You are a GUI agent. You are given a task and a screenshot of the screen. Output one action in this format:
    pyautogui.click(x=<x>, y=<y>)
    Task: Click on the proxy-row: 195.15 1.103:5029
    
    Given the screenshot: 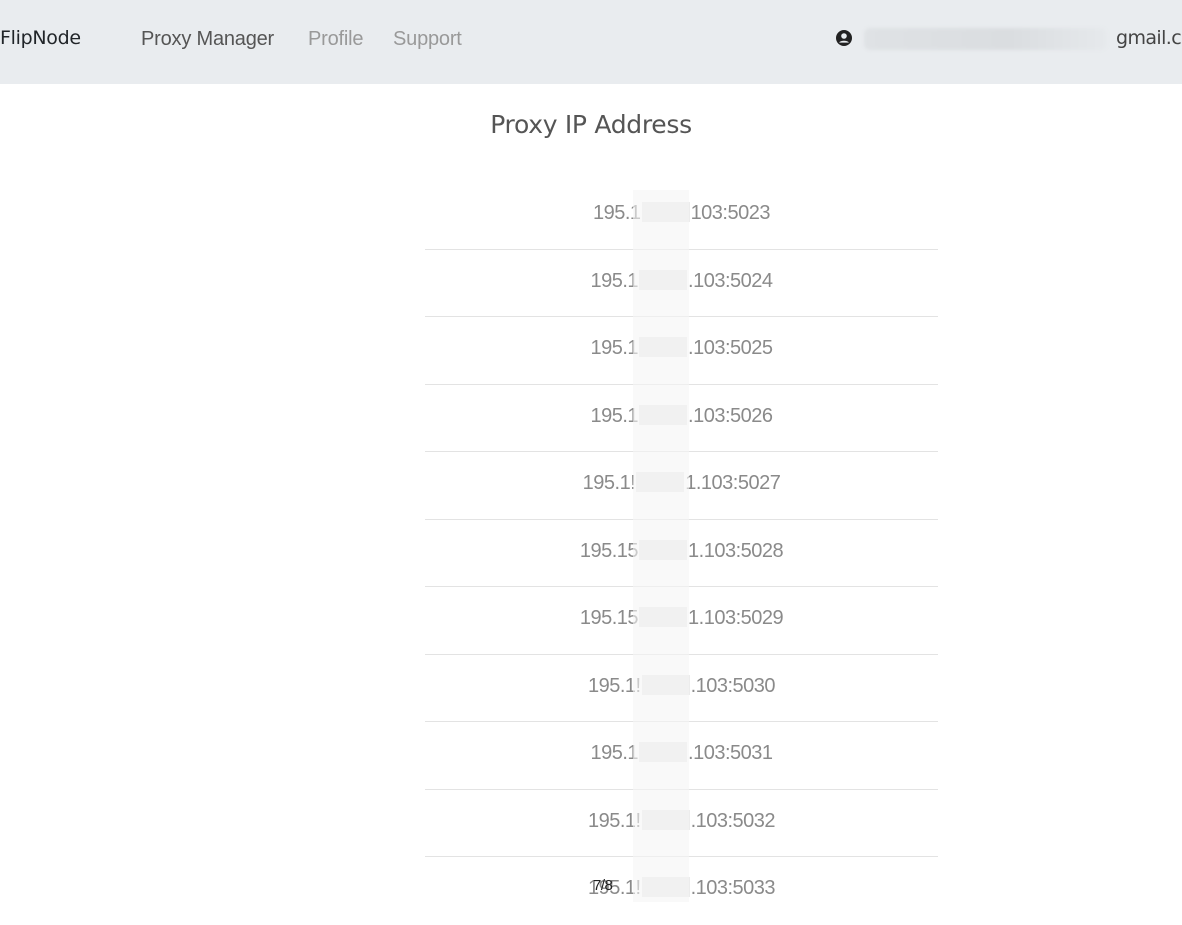 What is the action you would take?
    pyautogui.click(x=681, y=621)
    